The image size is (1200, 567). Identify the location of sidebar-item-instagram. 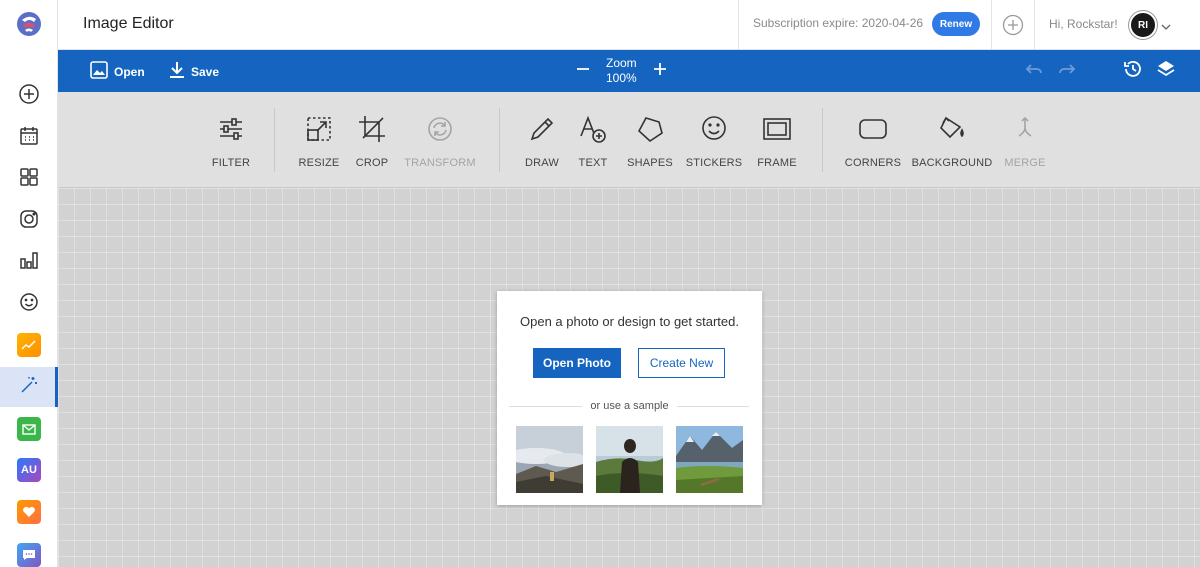
(29, 221).